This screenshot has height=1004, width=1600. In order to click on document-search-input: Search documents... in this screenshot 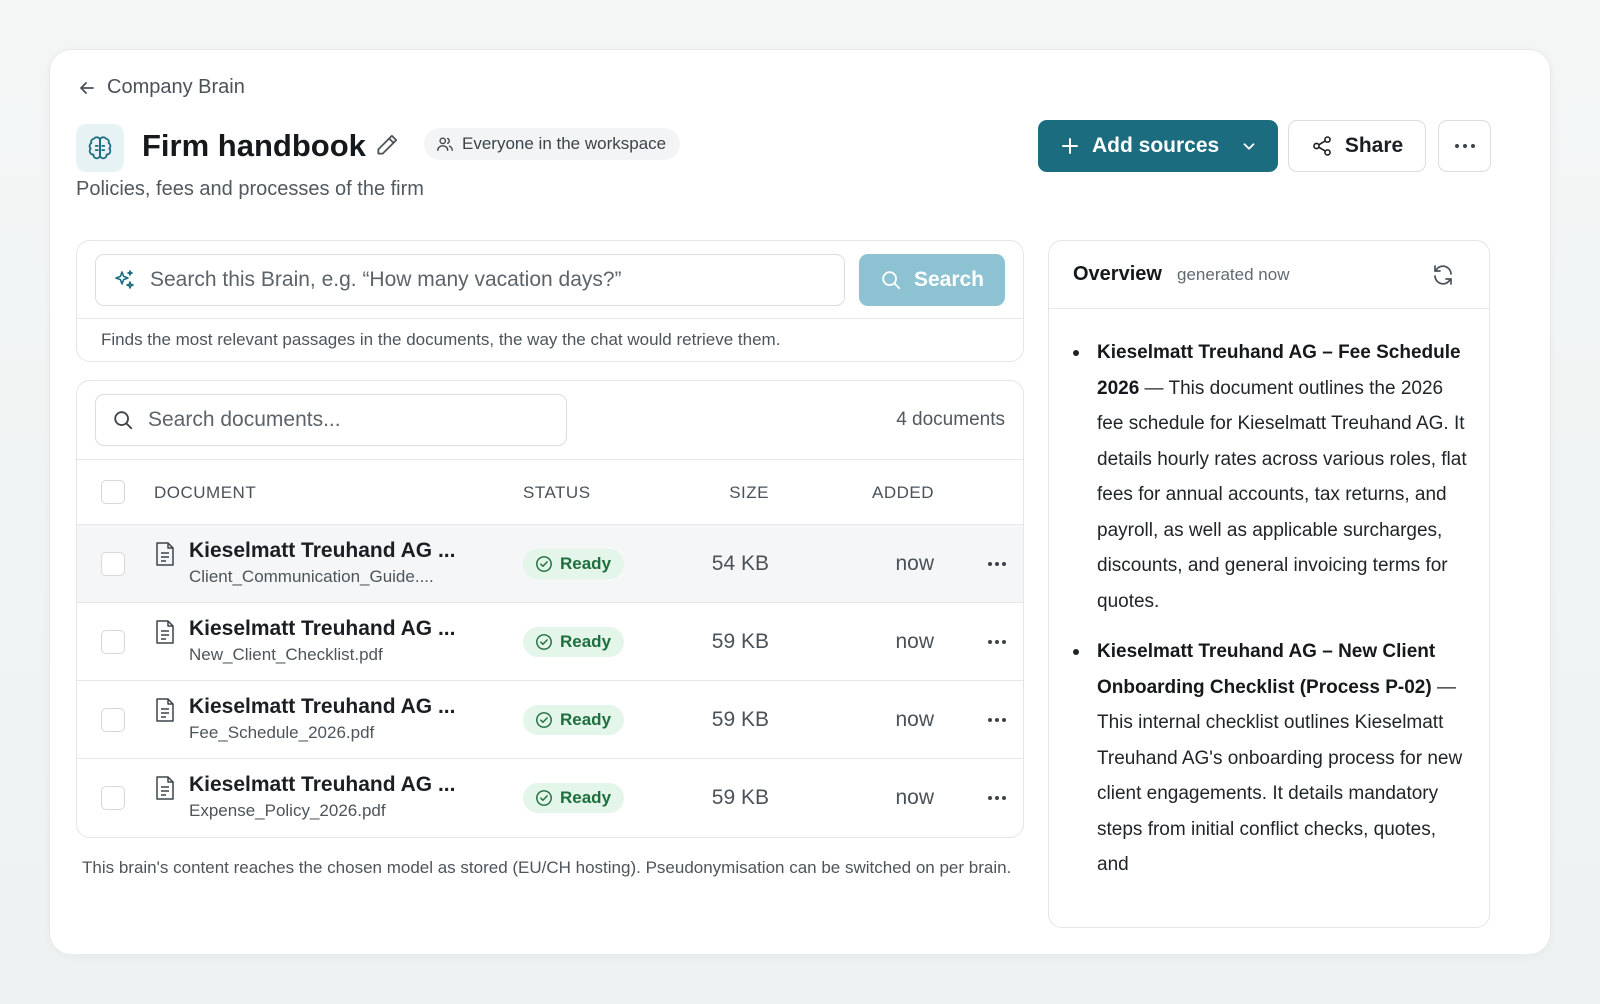, I will do `click(331, 420)`.